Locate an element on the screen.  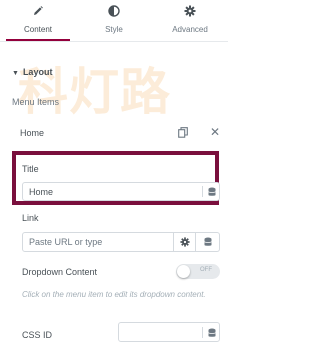
link-url-input: Paste URL or type is located at coordinates (98, 242).